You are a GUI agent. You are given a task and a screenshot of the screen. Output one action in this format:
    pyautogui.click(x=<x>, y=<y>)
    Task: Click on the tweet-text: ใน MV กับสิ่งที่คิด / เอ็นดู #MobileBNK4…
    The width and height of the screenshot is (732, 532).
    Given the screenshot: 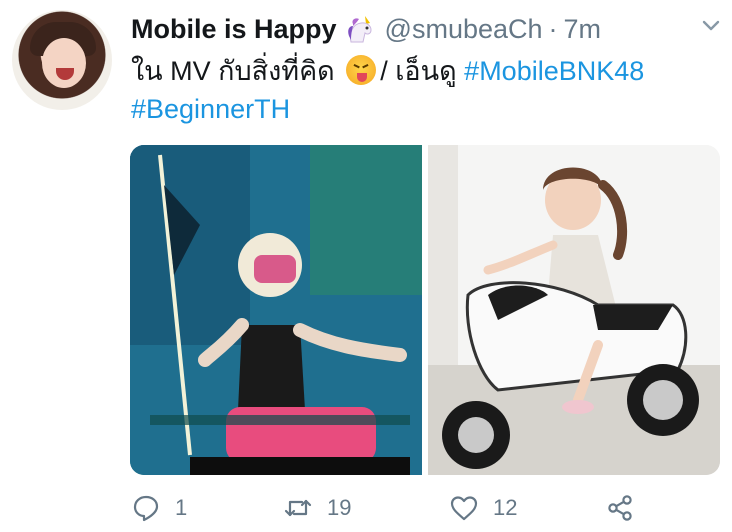 What is the action you would take?
    pyautogui.click(x=426, y=90)
    